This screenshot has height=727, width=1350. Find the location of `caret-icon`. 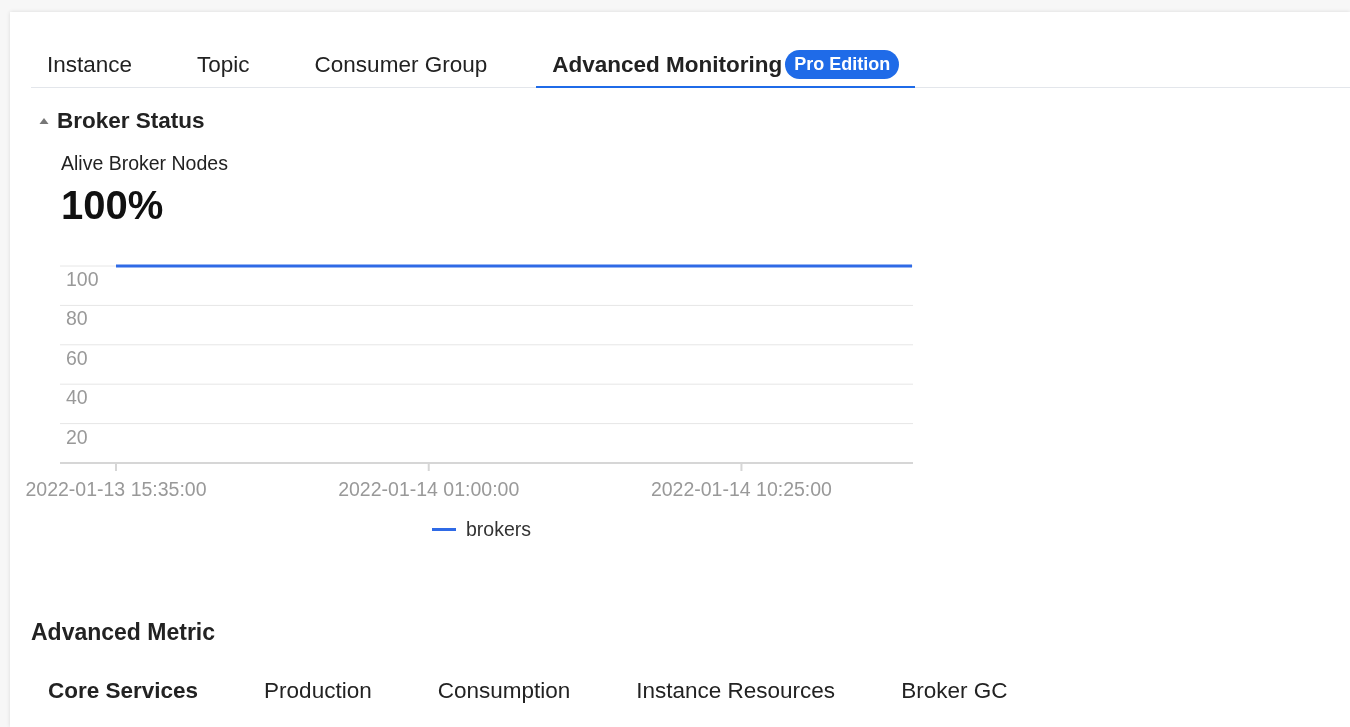

caret-icon is located at coordinates (44, 121).